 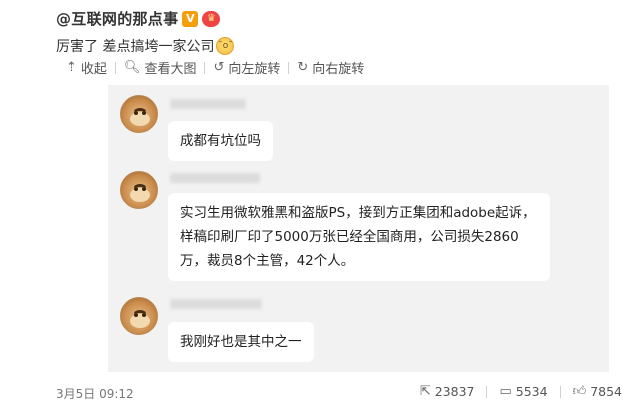 What do you see at coordinates (93, 69) in the screenshot?
I see `collapse-label: 收起` at bounding box center [93, 69].